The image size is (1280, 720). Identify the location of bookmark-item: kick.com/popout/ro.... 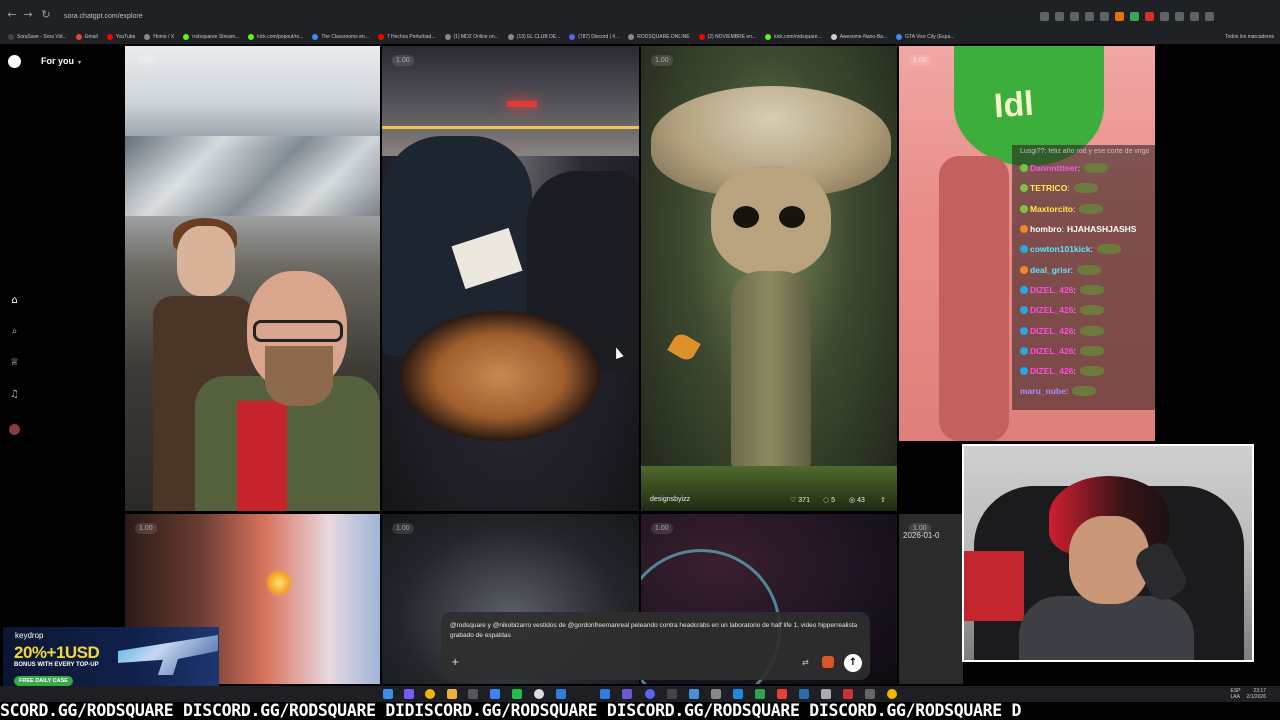
(275, 37).